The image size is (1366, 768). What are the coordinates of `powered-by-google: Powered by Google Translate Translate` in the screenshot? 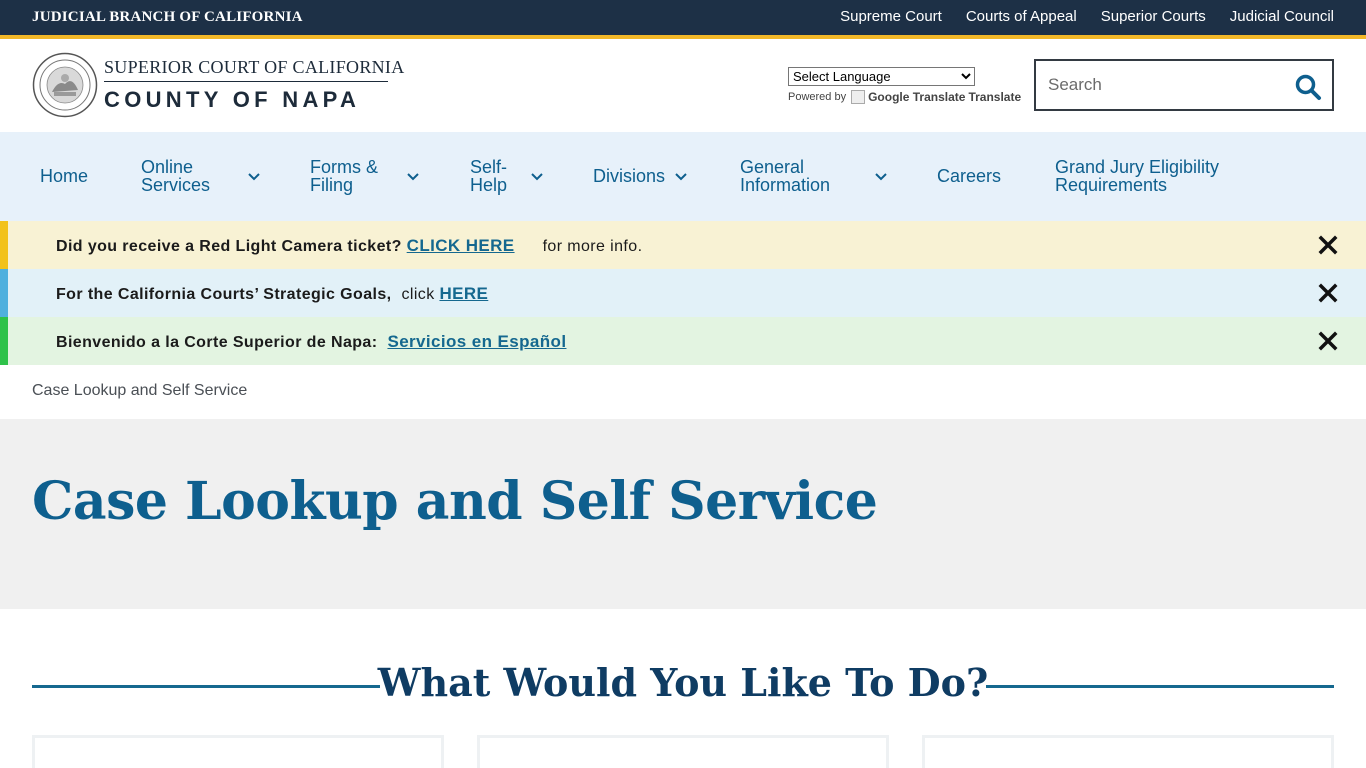 It's located at (904, 97).